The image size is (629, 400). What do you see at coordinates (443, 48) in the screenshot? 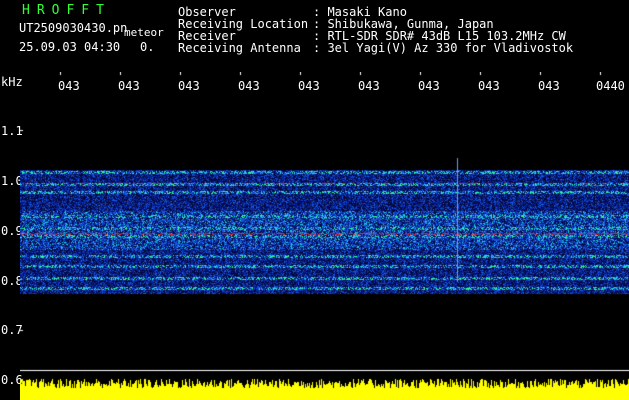
I see `info-value-antenna: : 3el Yagi(V) Az 330 for Vladivostok` at bounding box center [443, 48].